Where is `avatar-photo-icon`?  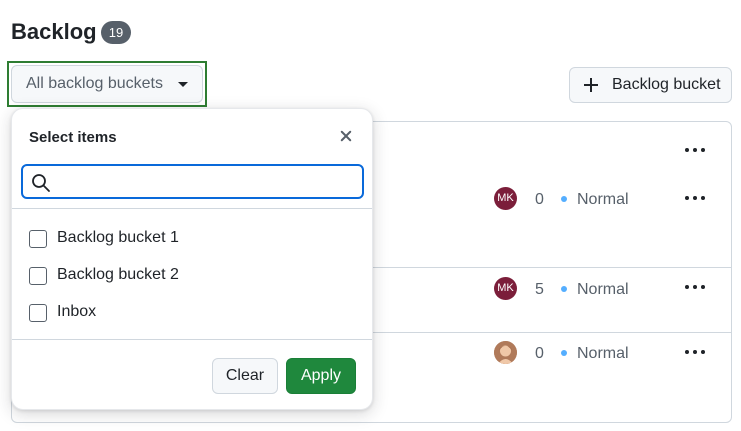 avatar-photo-icon is located at coordinates (505, 352).